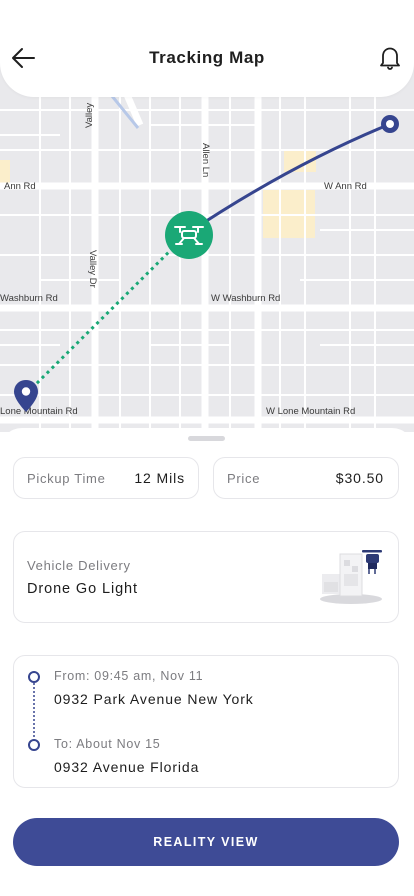  What do you see at coordinates (306, 478) in the screenshot?
I see `price-card: Price $30.50` at bounding box center [306, 478].